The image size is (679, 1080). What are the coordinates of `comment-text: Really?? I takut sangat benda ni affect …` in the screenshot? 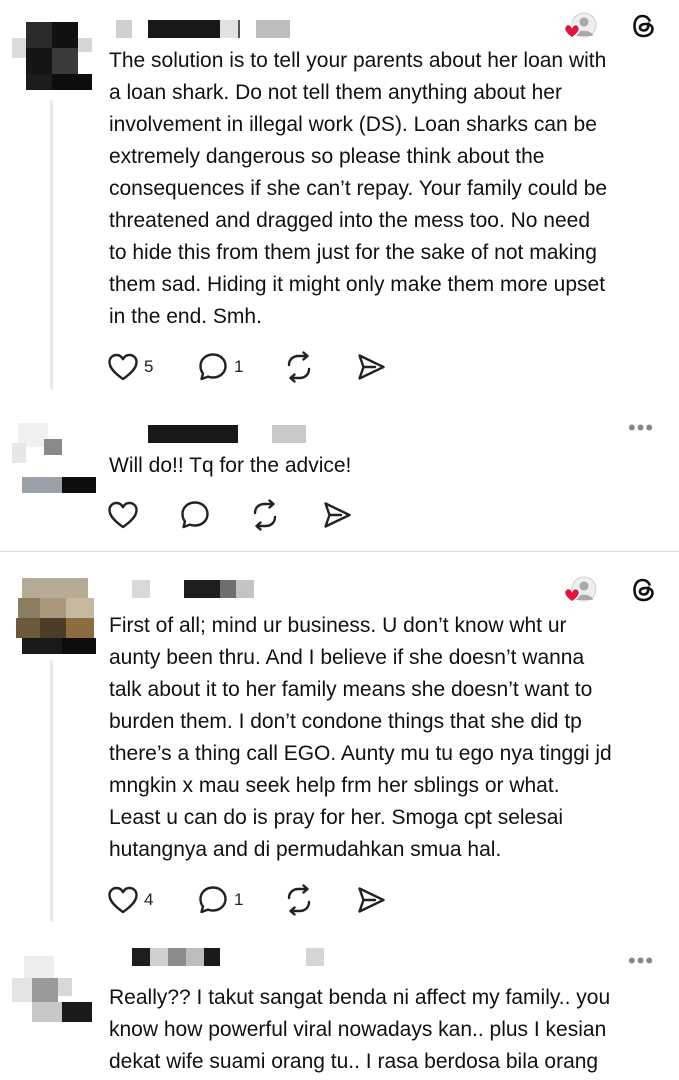 It's located at (360, 1029).